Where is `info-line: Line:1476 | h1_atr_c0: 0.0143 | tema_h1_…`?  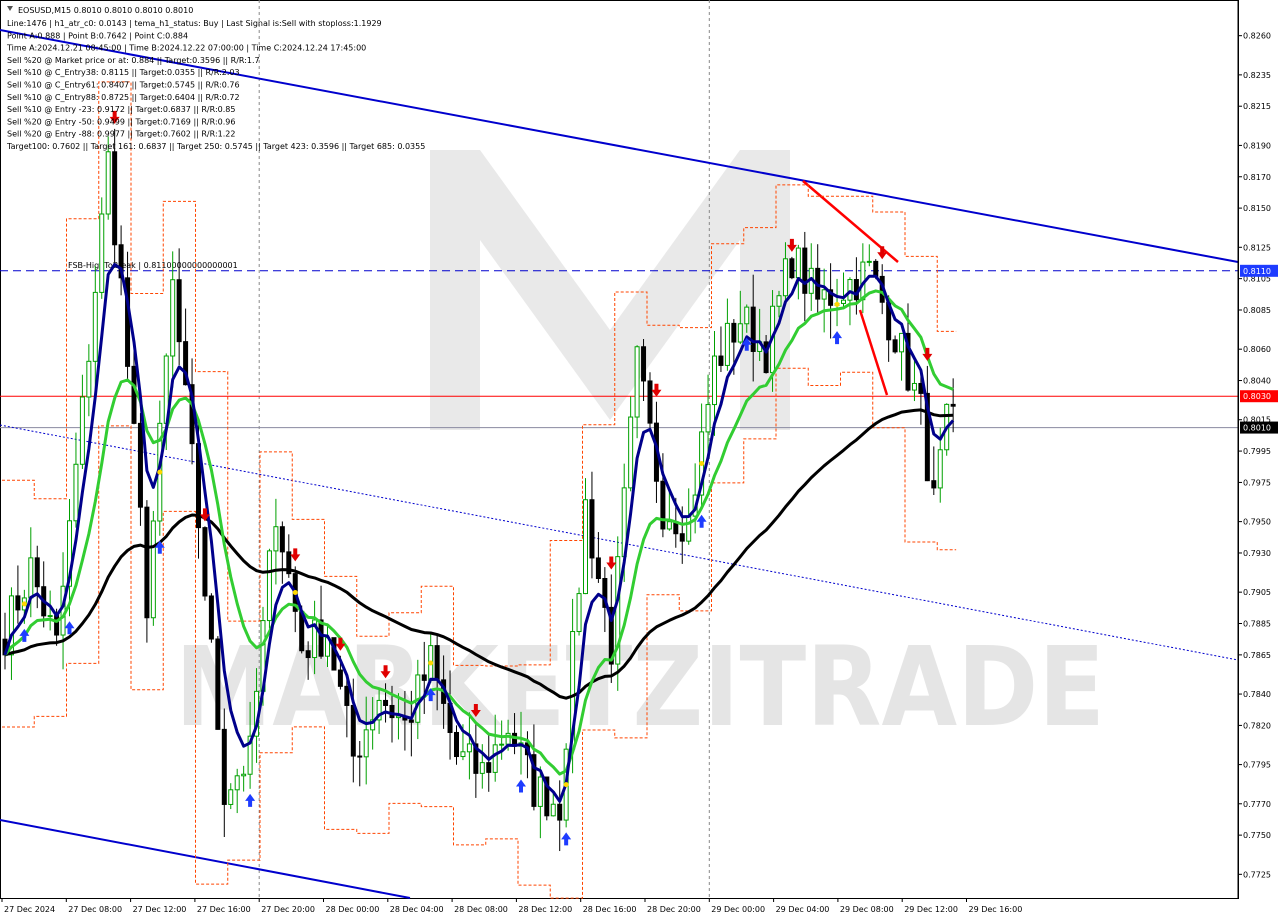 info-line: Line:1476 | h1_atr_c0: 0.0143 | tema_h1_… is located at coordinates (194, 23).